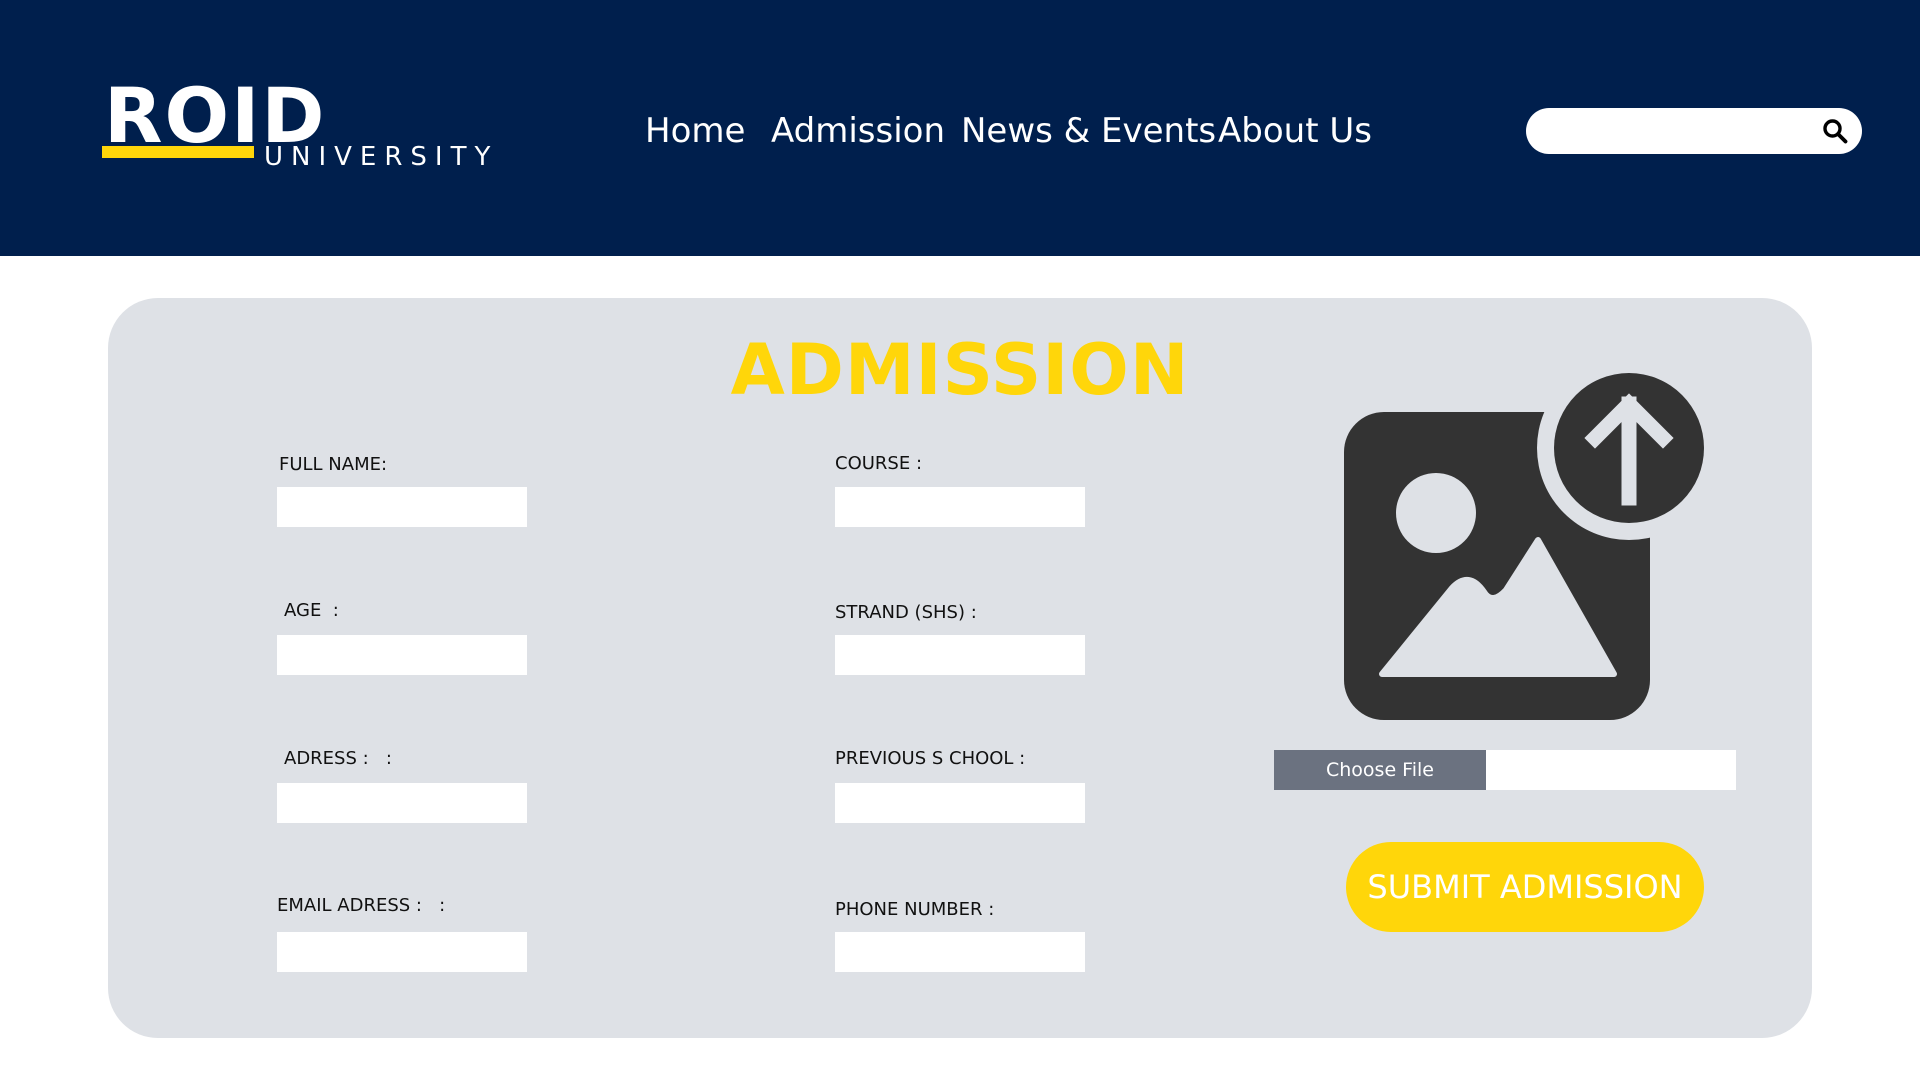  Describe the element at coordinates (960, 507) in the screenshot. I see `course-field` at that location.